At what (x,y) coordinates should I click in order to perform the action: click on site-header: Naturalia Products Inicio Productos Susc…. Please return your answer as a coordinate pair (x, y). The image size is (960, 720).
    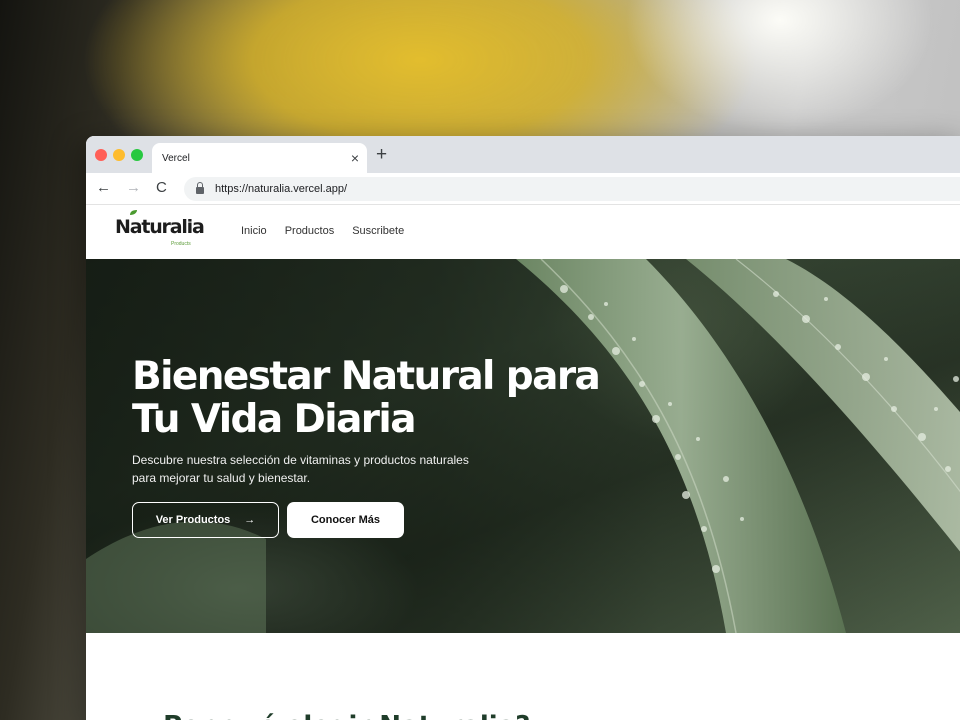
    Looking at the image, I should click on (523, 232).